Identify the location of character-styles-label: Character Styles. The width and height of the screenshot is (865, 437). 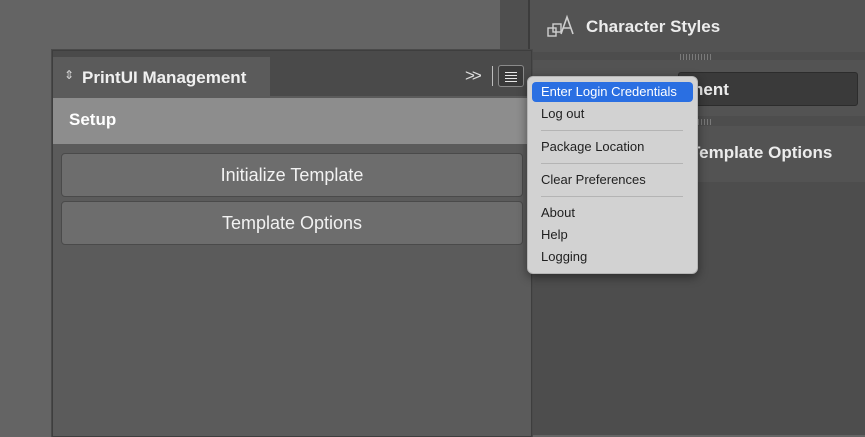
(653, 26).